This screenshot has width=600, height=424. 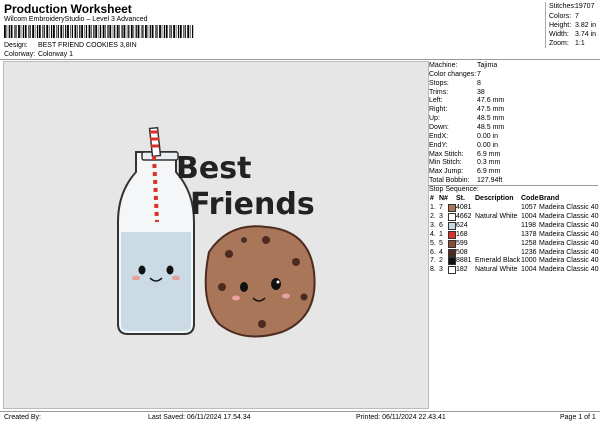 What do you see at coordinates (439, 92) in the screenshot?
I see `info-label: Trims:` at bounding box center [439, 92].